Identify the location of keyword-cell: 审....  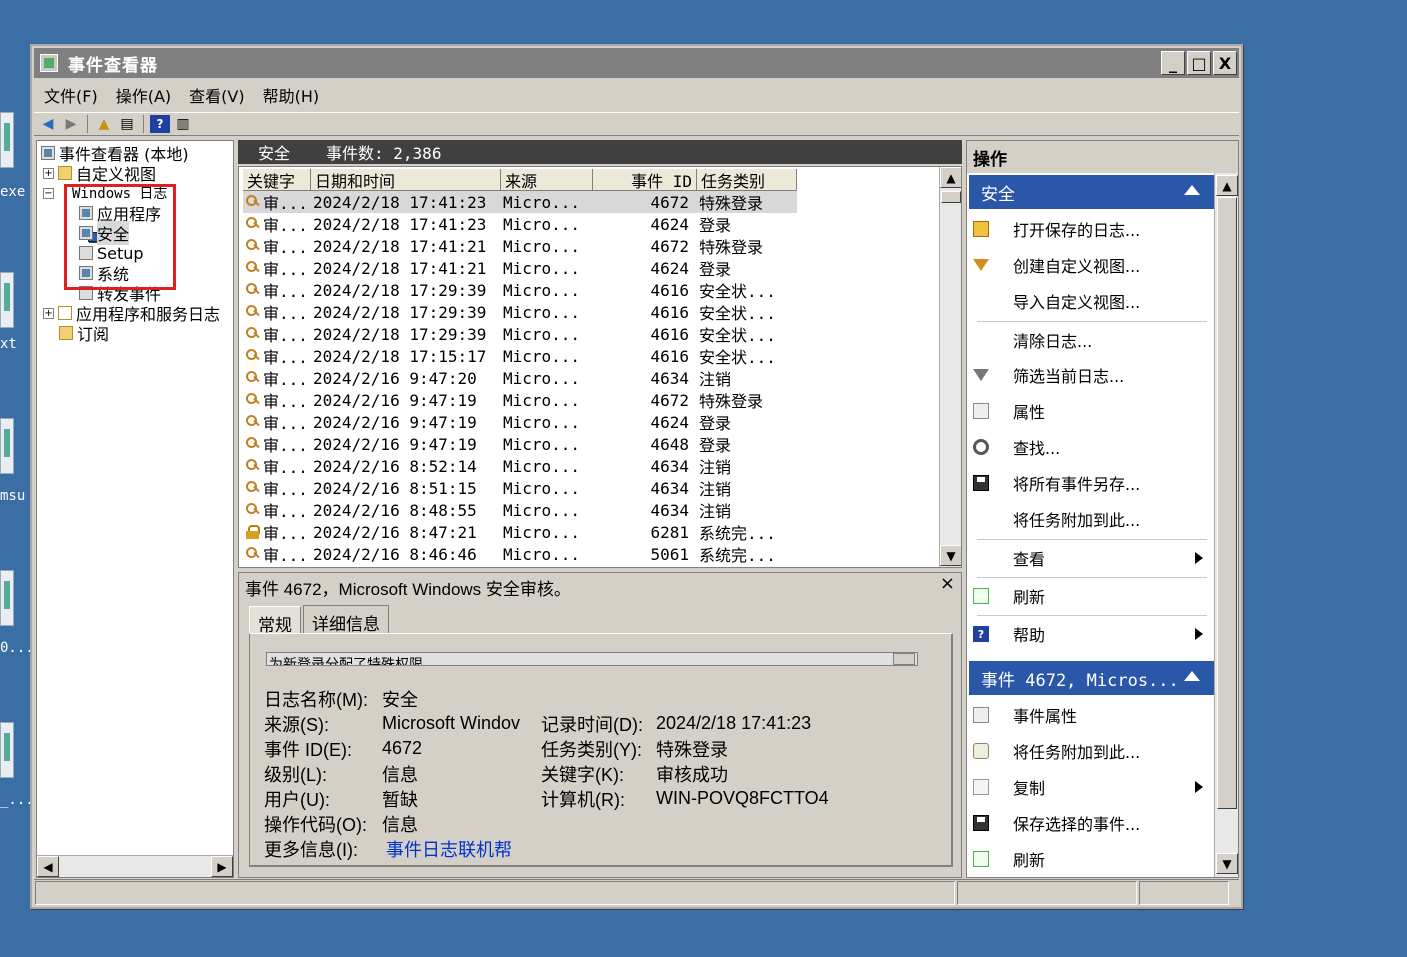
(277, 466).